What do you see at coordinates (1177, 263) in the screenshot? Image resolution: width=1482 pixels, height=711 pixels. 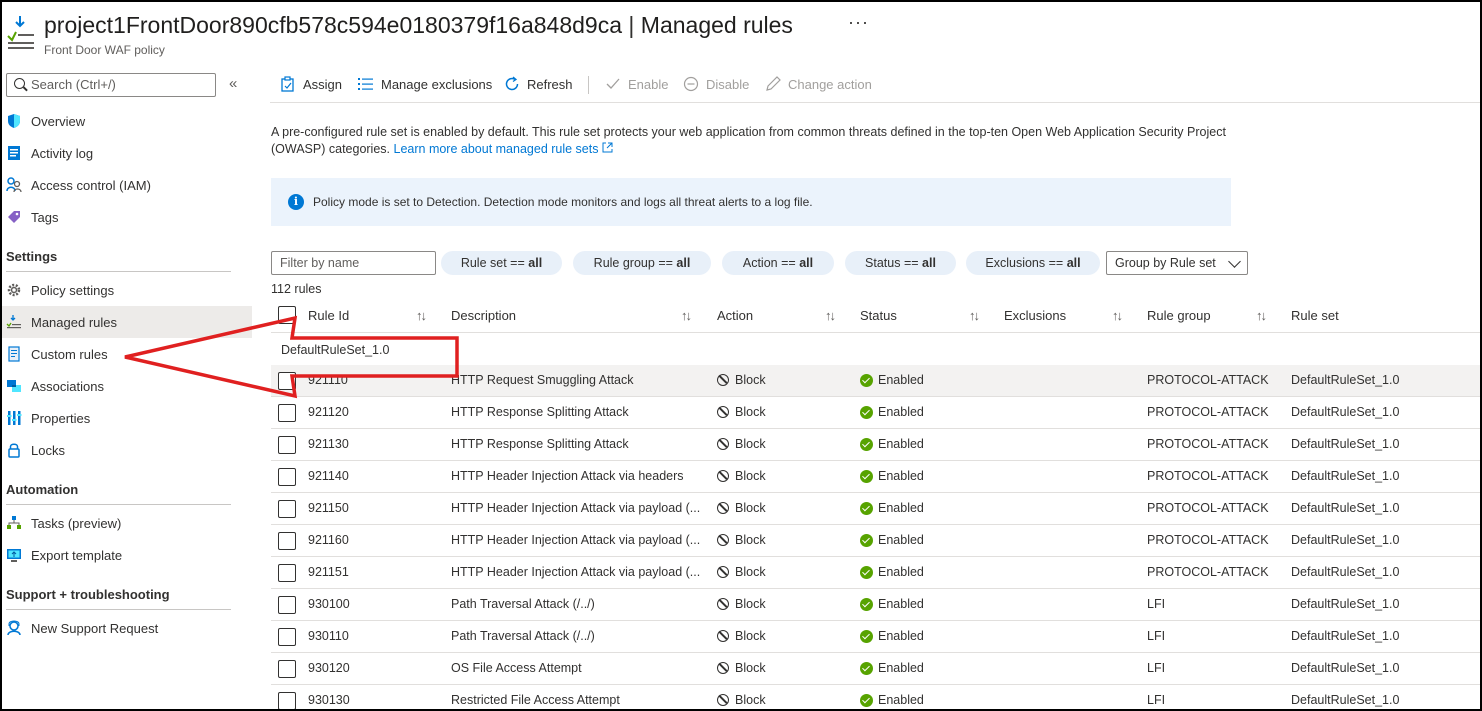 I see `group-by-dropdown: Group by Rule set` at bounding box center [1177, 263].